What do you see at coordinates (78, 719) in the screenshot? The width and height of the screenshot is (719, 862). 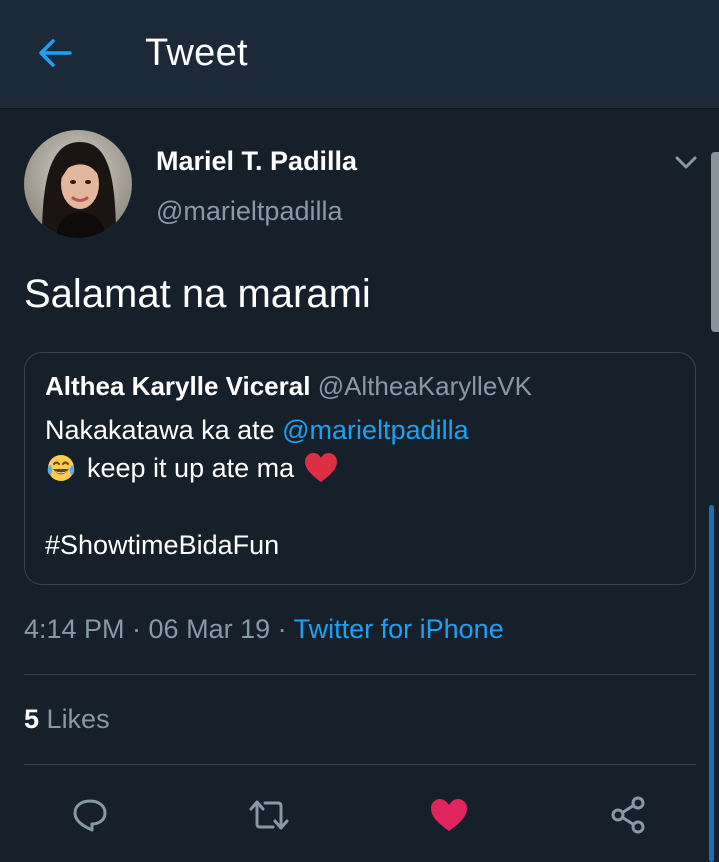 I see `likes-label: Likes` at bounding box center [78, 719].